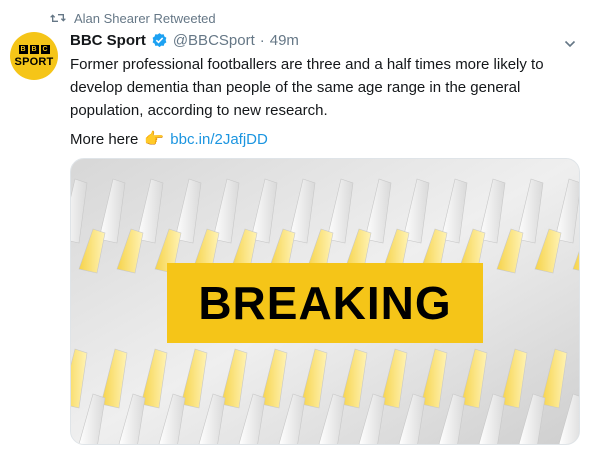  What do you see at coordinates (169, 139) in the screenshot?
I see `more-row: More here 👉 bbc.in/2JafjDD` at bounding box center [169, 139].